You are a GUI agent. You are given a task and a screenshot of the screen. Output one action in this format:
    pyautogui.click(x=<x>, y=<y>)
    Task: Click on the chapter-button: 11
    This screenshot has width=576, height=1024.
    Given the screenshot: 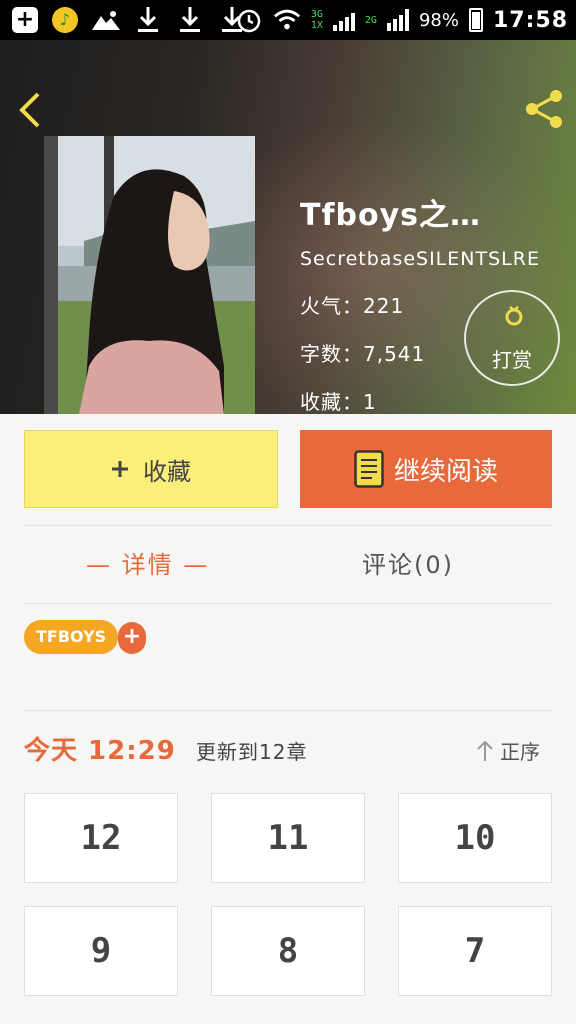 What is the action you would take?
    pyautogui.click(x=288, y=838)
    